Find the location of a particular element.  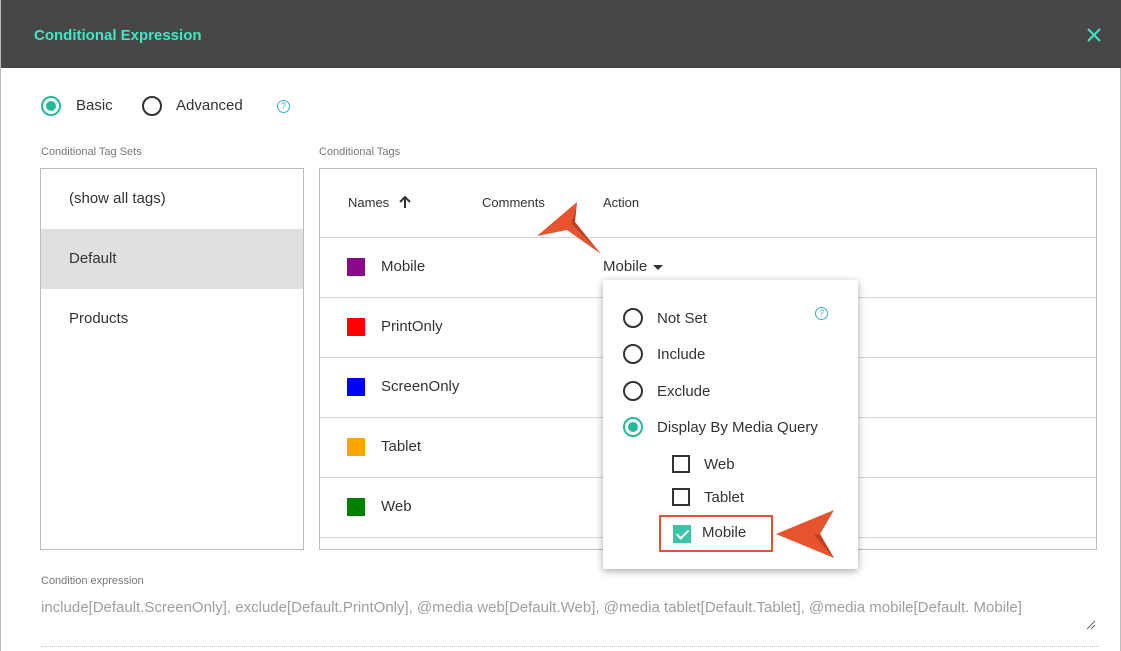

comments-column-header: Comments is located at coordinates (513, 202).